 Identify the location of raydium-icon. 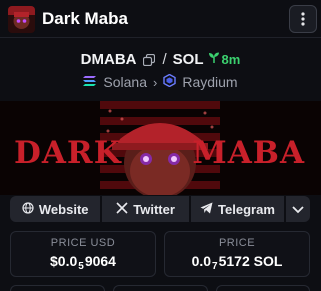
(170, 81).